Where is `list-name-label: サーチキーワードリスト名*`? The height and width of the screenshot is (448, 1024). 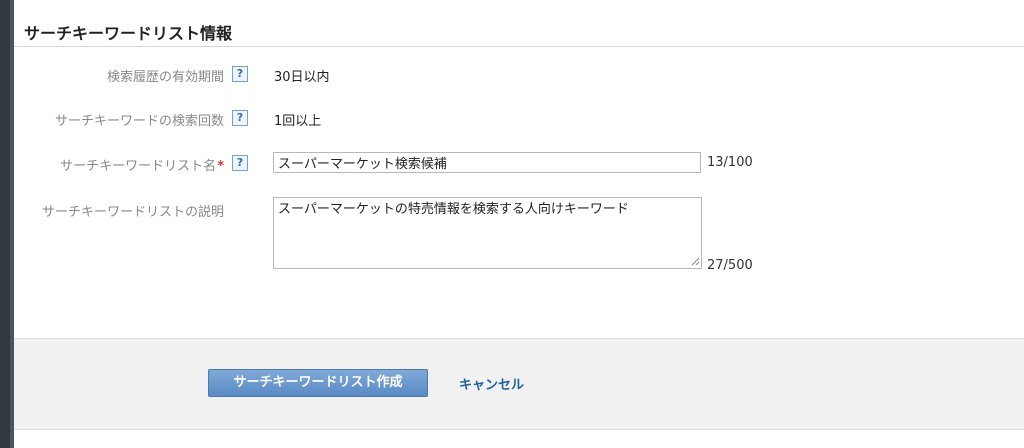 list-name-label: サーチキーワードリスト名* is located at coordinates (142, 164).